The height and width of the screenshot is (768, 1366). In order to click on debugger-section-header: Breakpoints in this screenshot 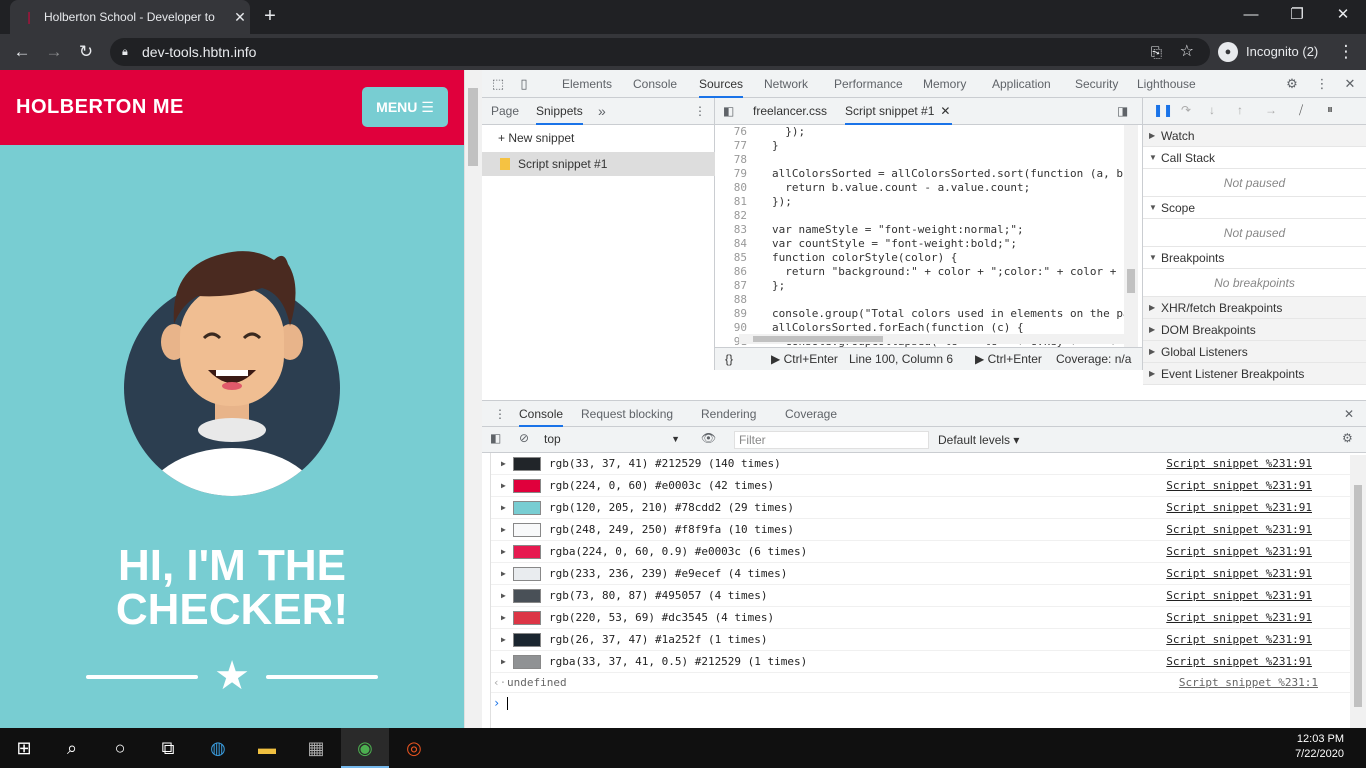, I will do `click(1254, 258)`.